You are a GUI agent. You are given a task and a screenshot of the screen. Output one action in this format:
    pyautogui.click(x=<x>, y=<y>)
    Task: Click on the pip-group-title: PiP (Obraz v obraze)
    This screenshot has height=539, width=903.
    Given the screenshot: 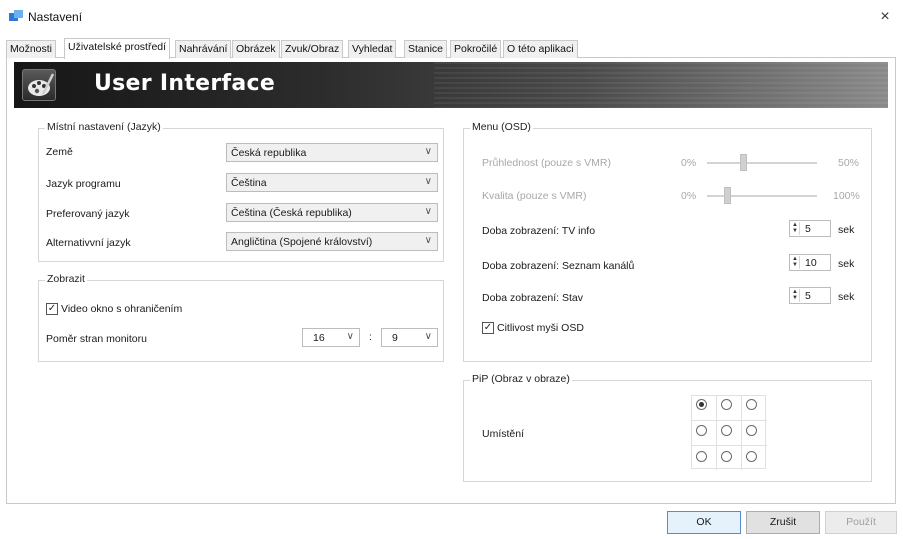 What is the action you would take?
    pyautogui.click(x=521, y=379)
    